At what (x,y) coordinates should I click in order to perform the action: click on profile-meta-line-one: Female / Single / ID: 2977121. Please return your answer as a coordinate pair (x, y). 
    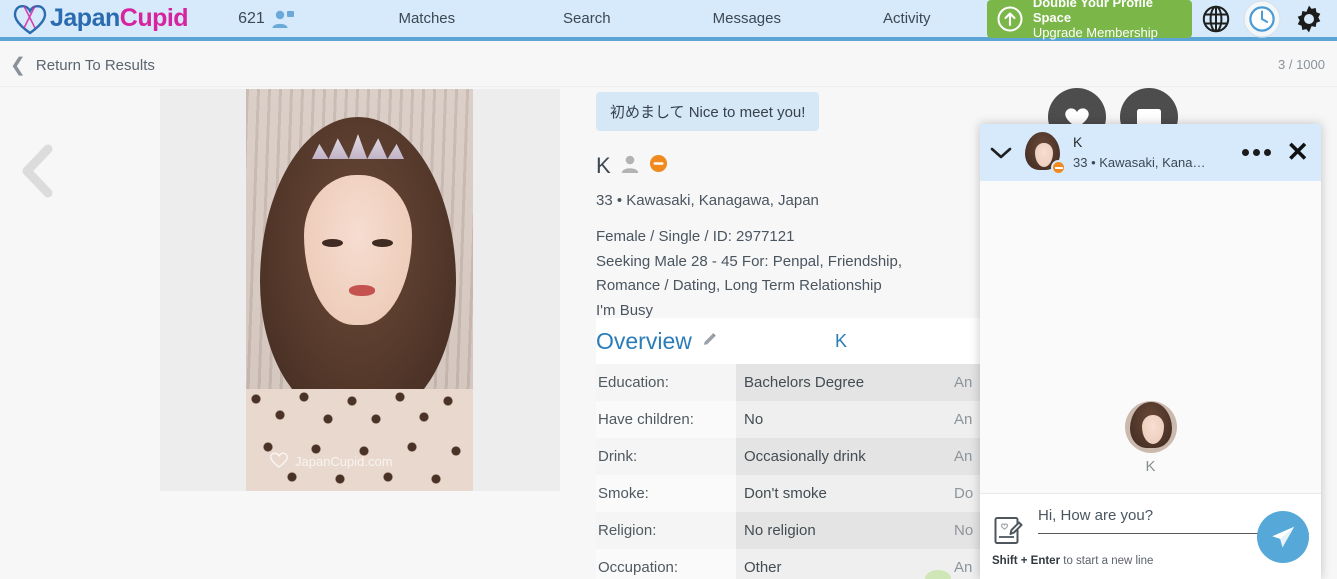
    Looking at the image, I should click on (695, 236).